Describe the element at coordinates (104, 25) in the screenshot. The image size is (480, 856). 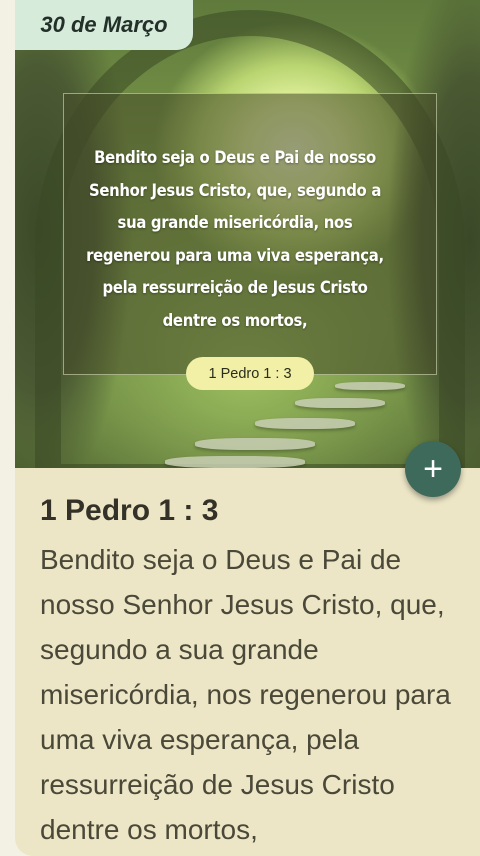
I see `date-tab: 30 de Março` at that location.